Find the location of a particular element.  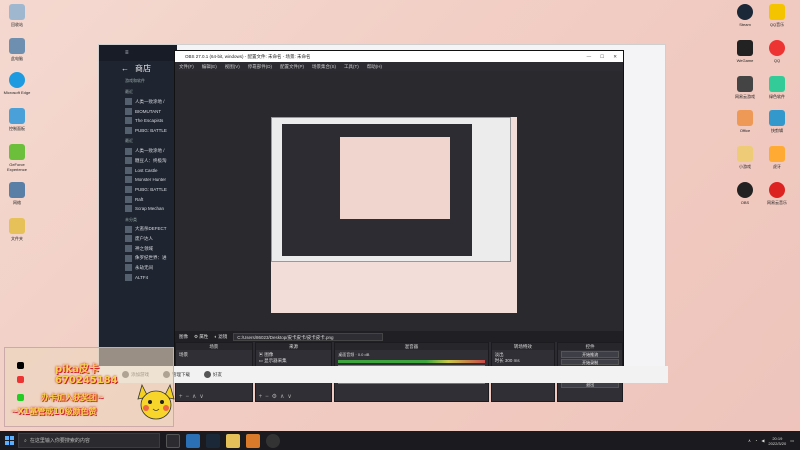

steam-game-item: BIOMUTANT is located at coordinates (138, 112).